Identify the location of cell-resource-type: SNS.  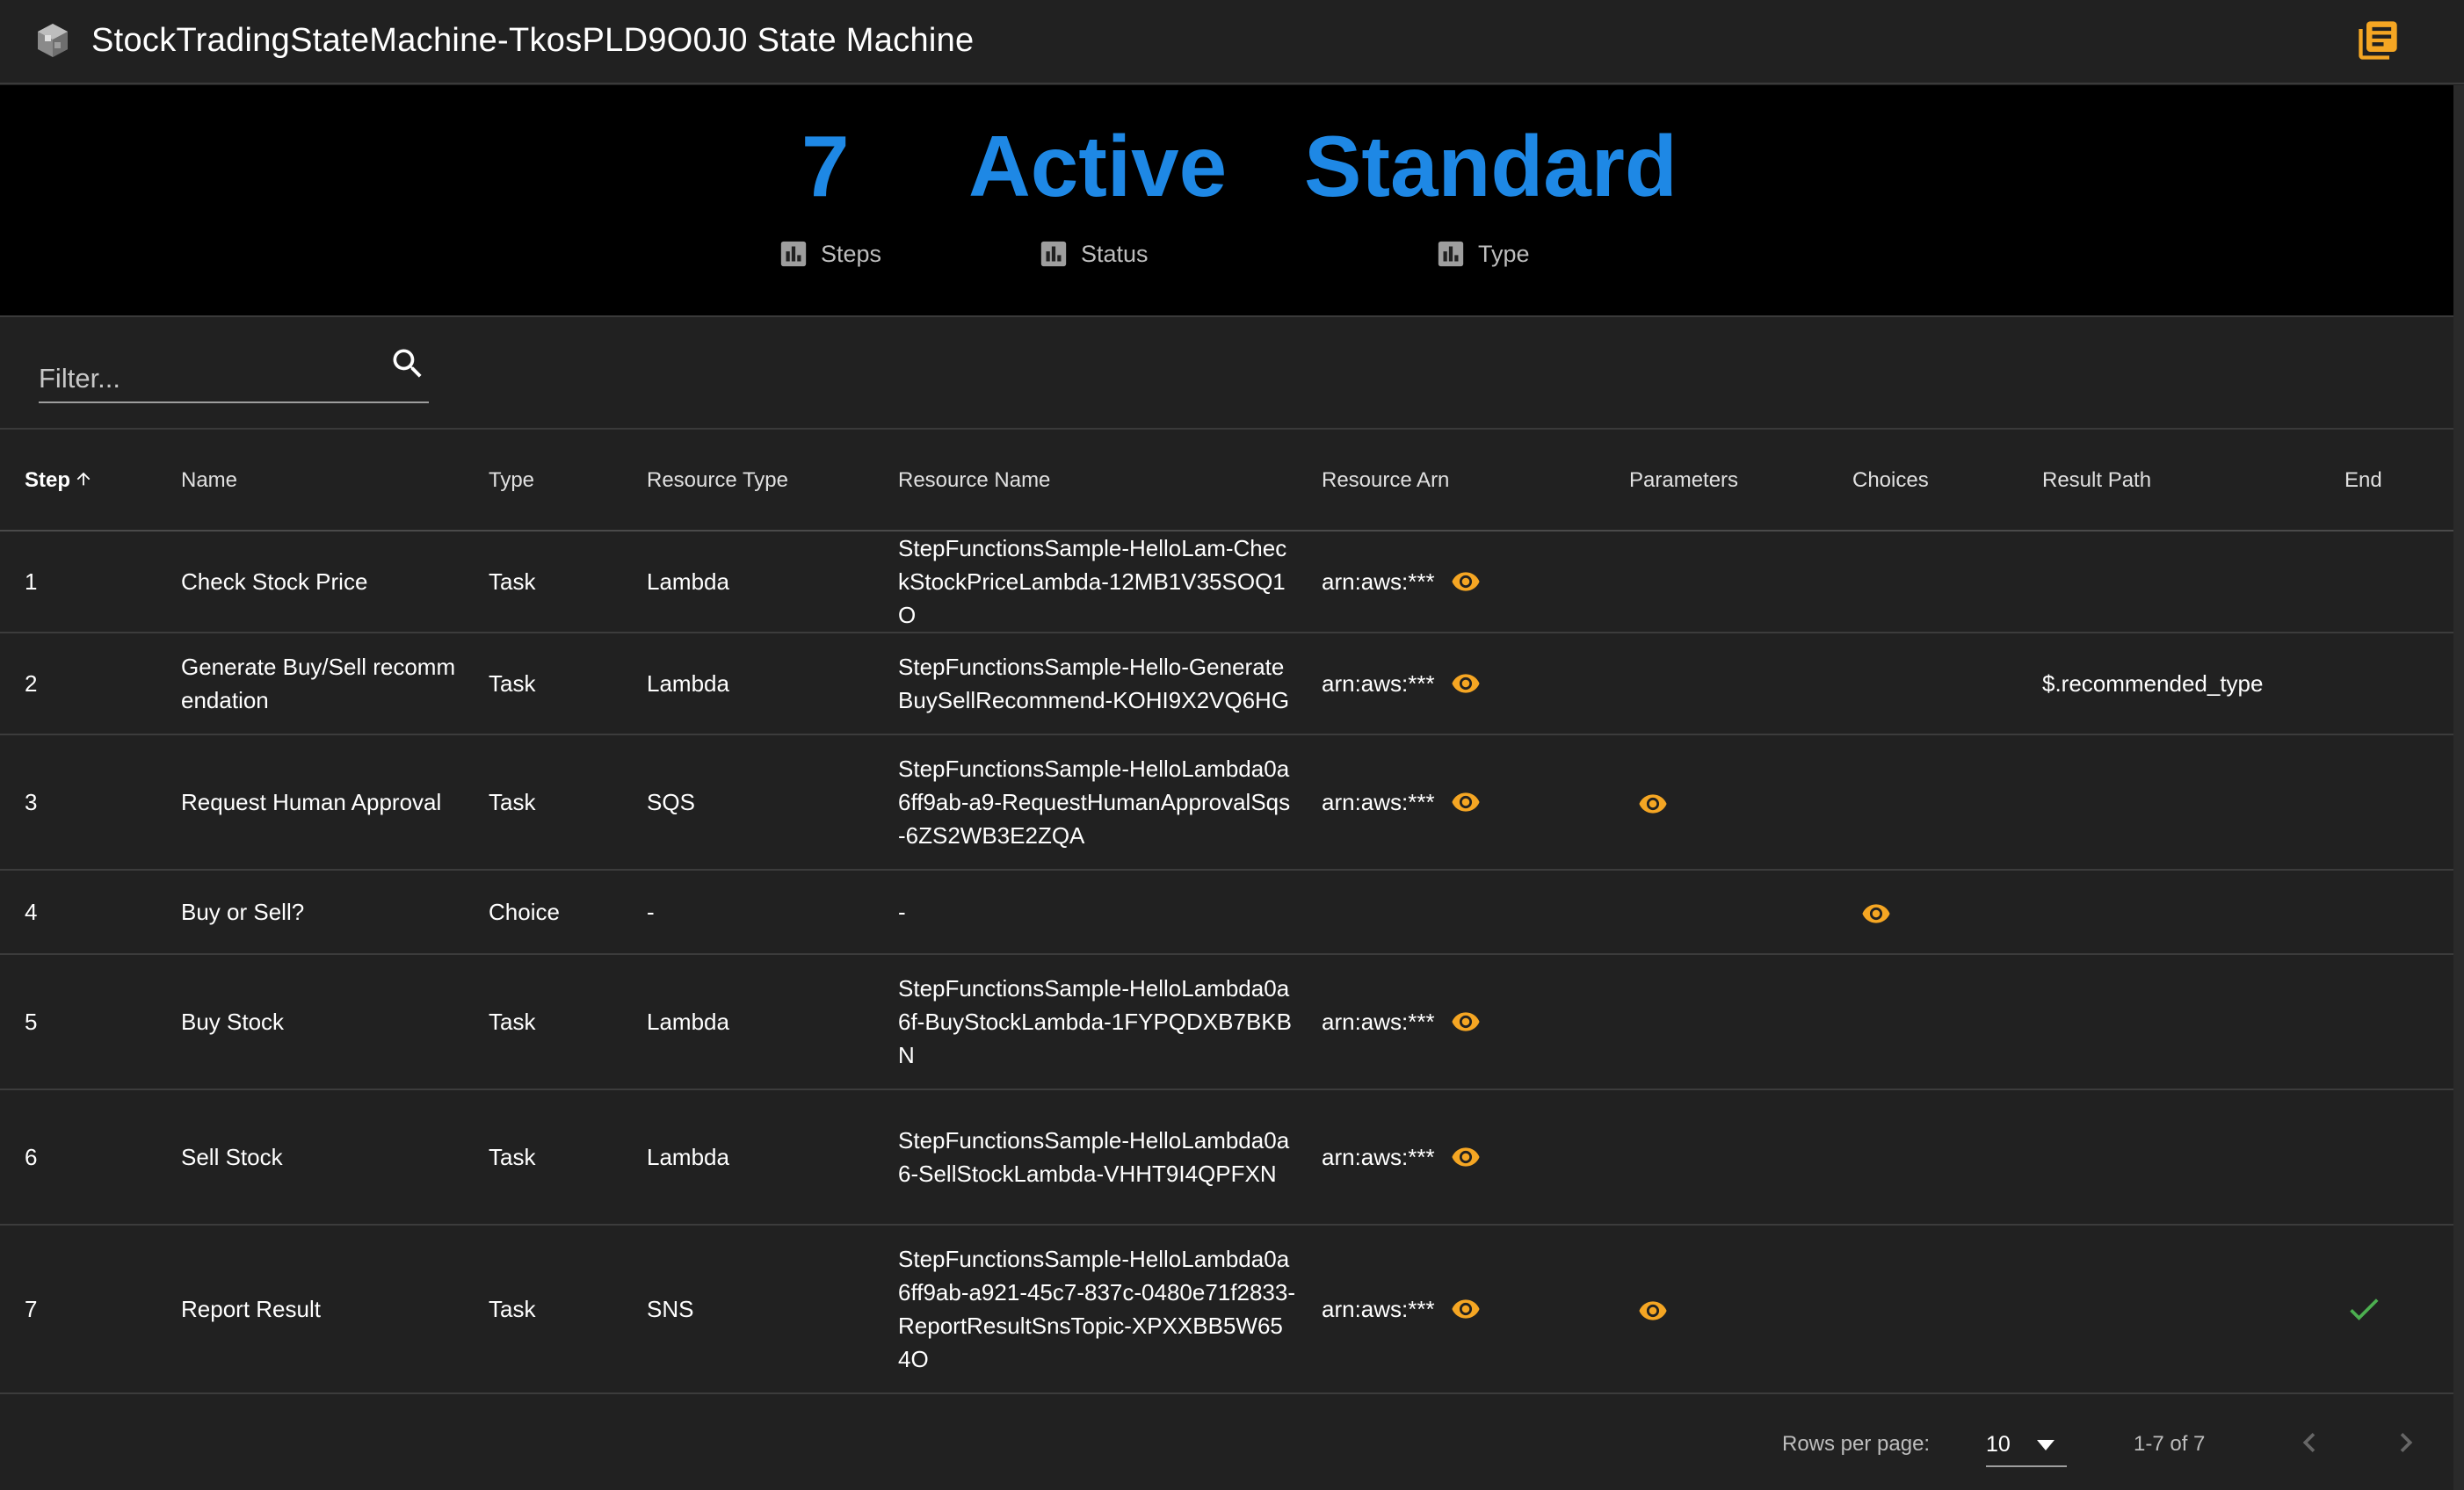
(670, 1309).